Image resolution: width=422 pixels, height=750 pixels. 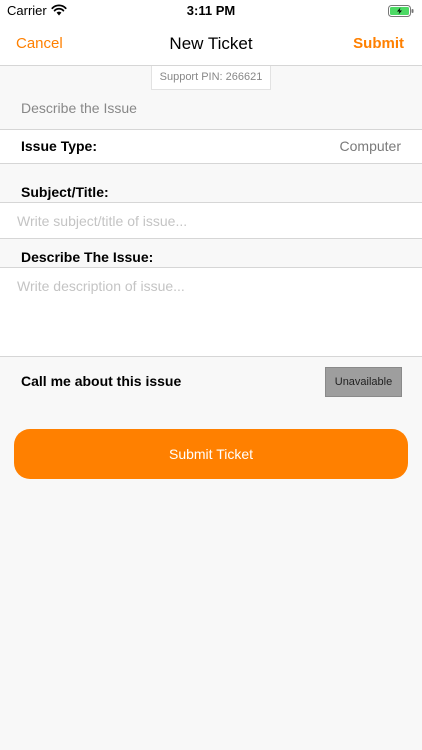 I want to click on battery-charging-icon, so click(x=401, y=13).